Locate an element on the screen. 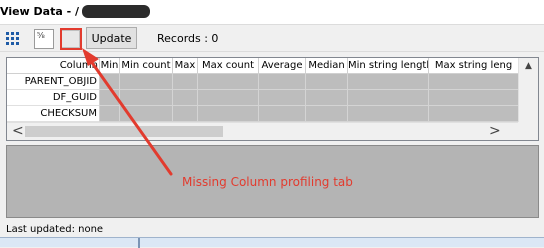  taskbar-strip is located at coordinates (272, 242).